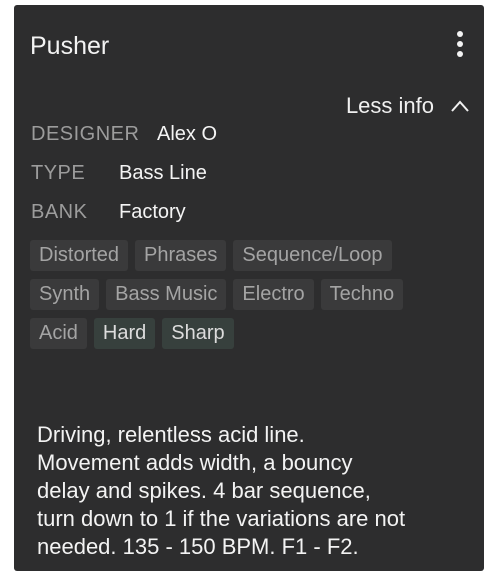  I want to click on tag: Bass Music, so click(166, 294).